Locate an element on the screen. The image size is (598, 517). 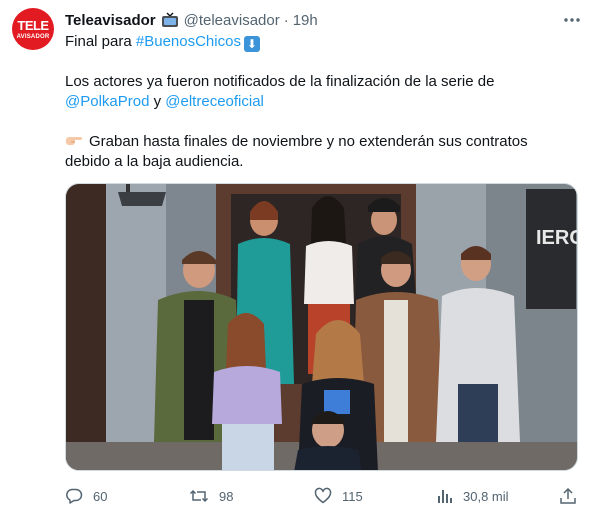
retweet-icon is located at coordinates (199, 496).